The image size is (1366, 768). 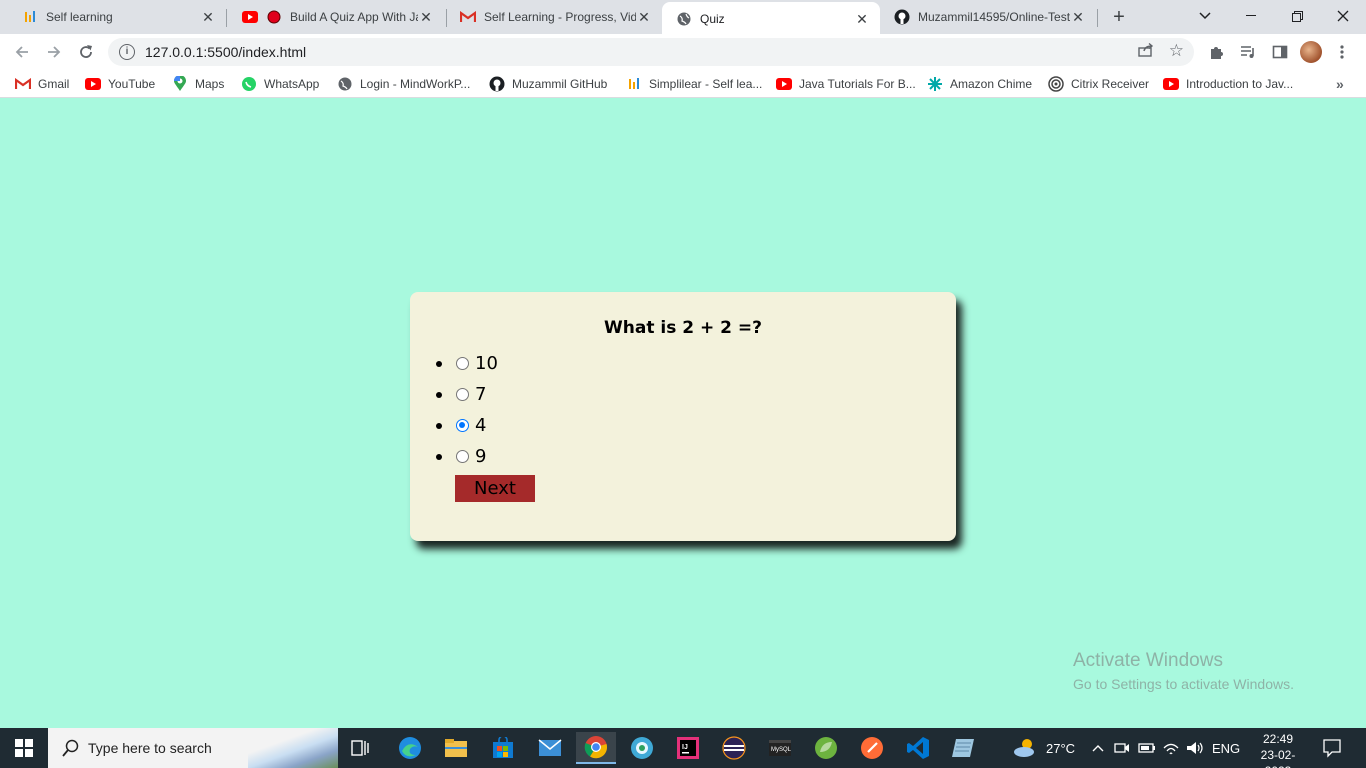 What do you see at coordinates (902, 17) in the screenshot?
I see `github-icon` at bounding box center [902, 17].